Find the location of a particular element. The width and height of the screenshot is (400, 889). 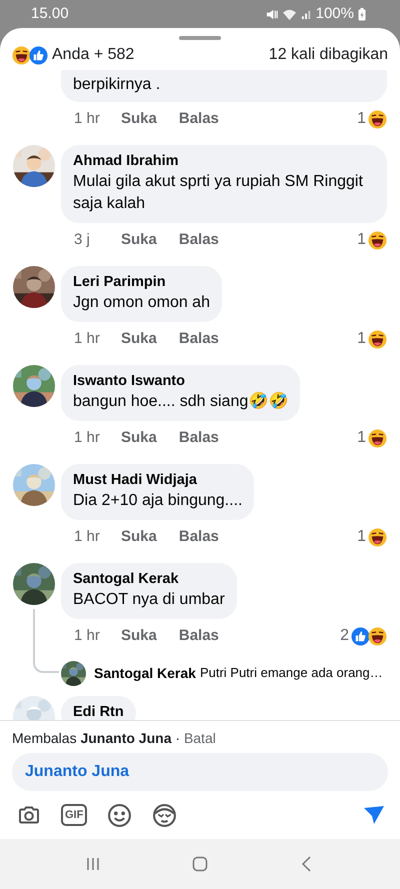

comment-text: Jgn omon omon ah is located at coordinates (141, 303).